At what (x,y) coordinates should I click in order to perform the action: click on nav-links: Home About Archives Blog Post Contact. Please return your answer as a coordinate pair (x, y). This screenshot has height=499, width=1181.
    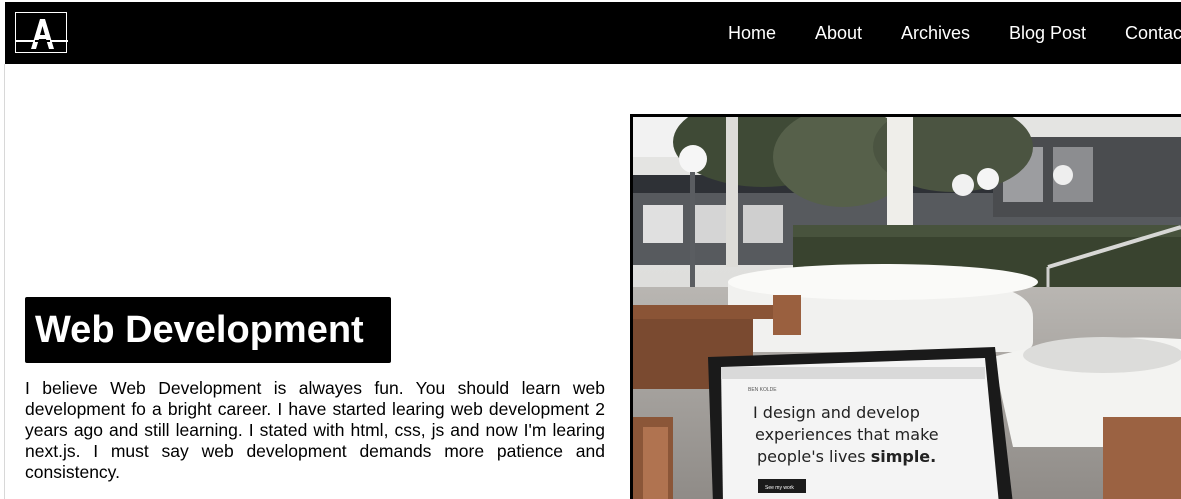
    Looking at the image, I should click on (593, 33).